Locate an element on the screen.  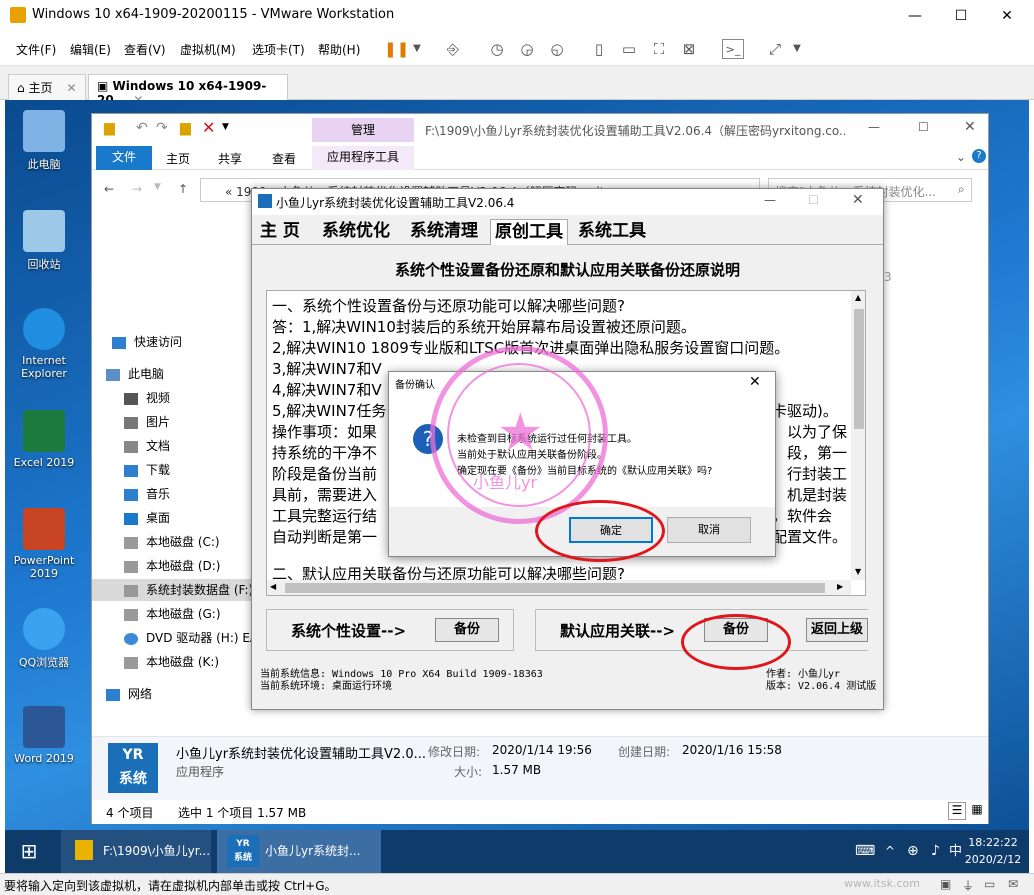
chevron-up-icon: ▲ is located at coordinates (858, 297).